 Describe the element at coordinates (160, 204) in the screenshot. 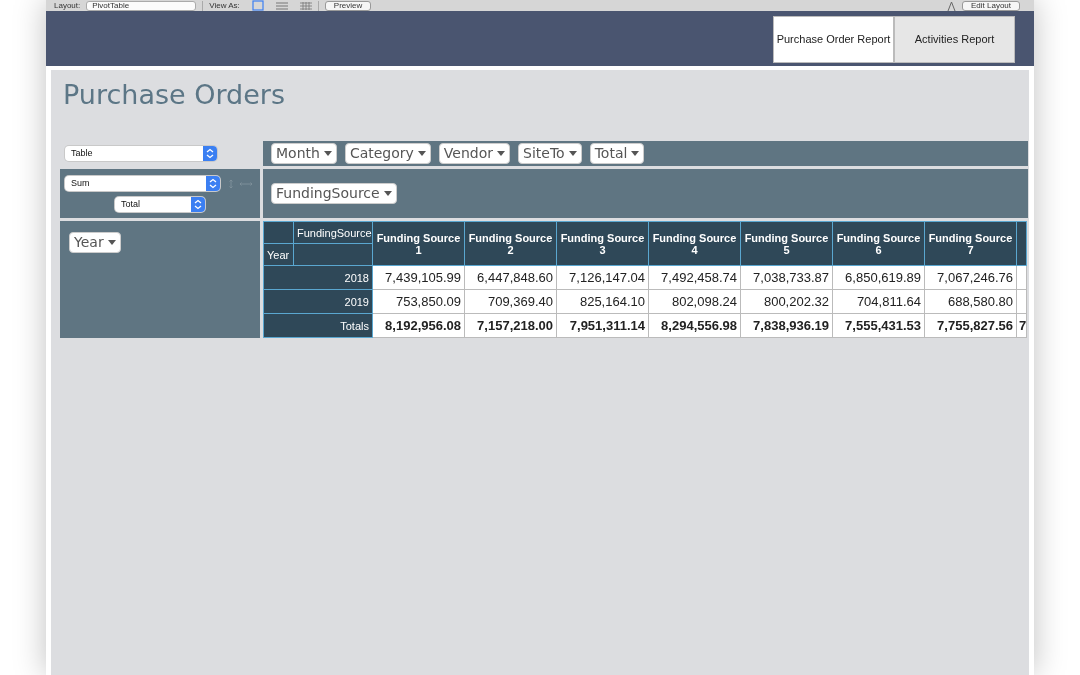

I see `value-select: Total` at that location.